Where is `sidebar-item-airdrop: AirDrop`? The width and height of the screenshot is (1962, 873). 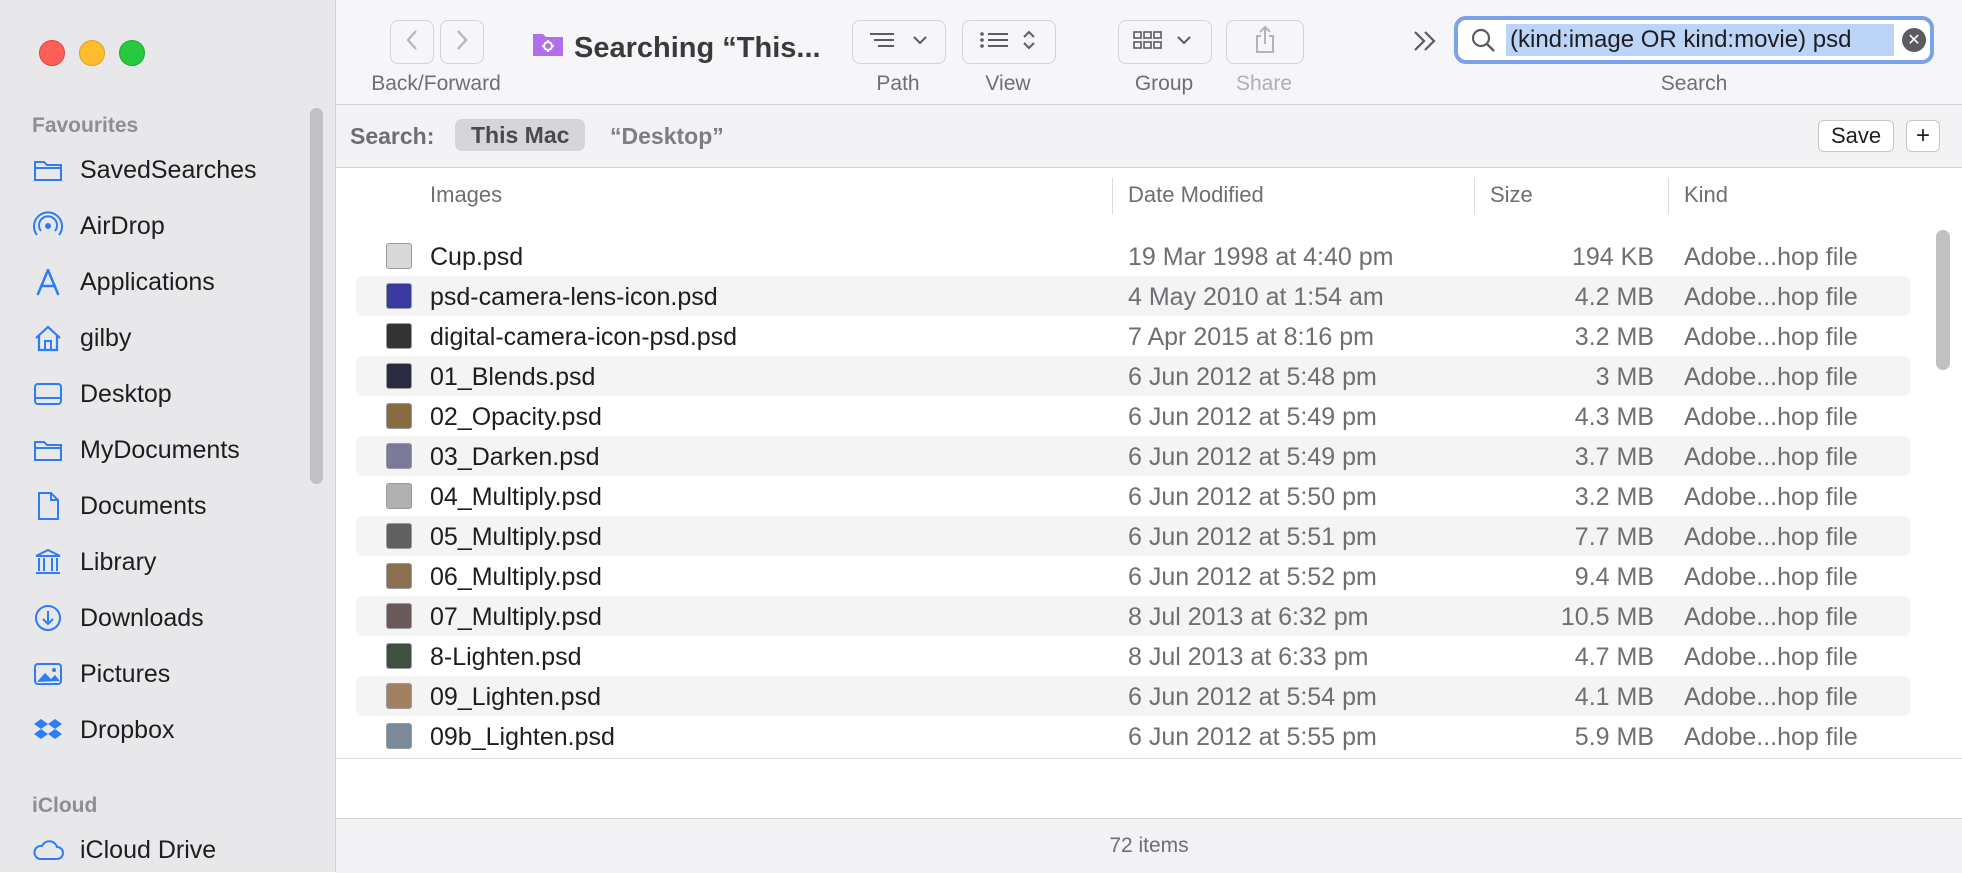 sidebar-item-airdrop: AirDrop is located at coordinates (172, 226).